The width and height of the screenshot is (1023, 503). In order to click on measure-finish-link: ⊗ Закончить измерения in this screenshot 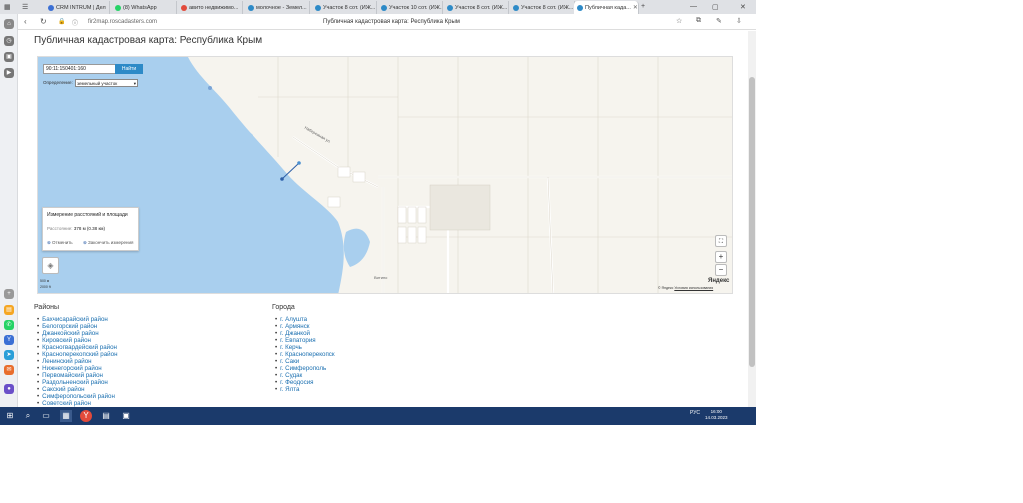, I will do `click(108, 243)`.